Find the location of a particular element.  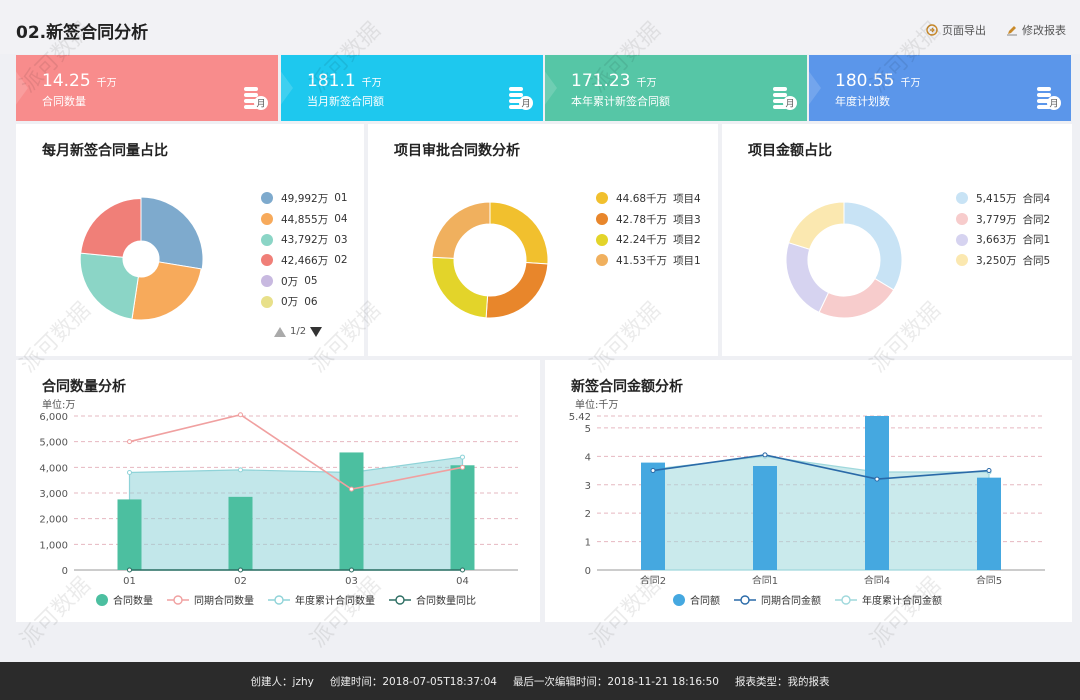

x-tick-label: 合同2 is located at coordinates (653, 579).